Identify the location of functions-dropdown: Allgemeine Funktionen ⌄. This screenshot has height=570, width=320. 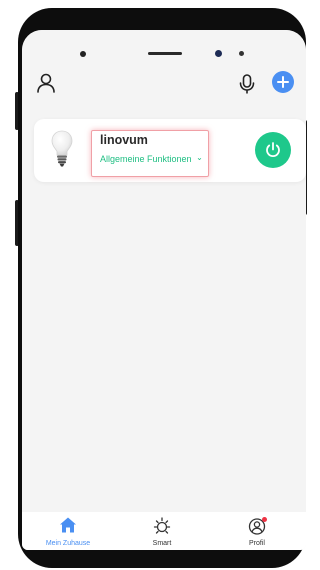
(151, 158).